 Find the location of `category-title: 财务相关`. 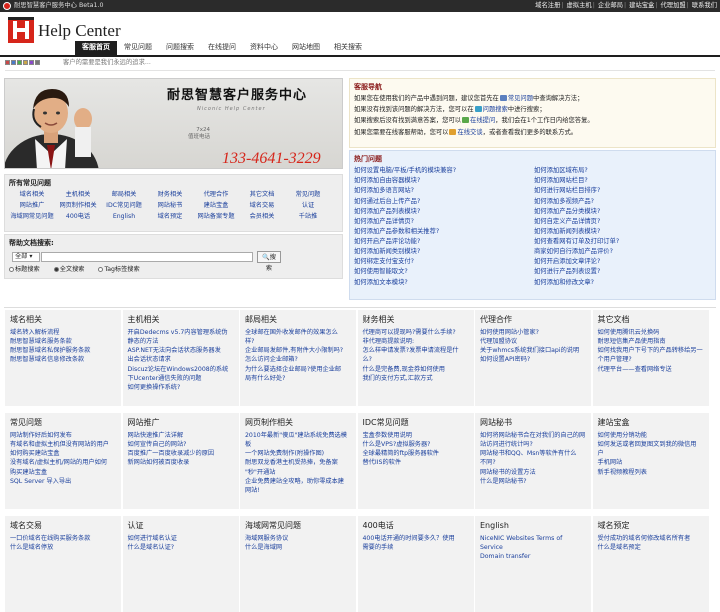

category-title: 财务相关 is located at coordinates (416, 320).